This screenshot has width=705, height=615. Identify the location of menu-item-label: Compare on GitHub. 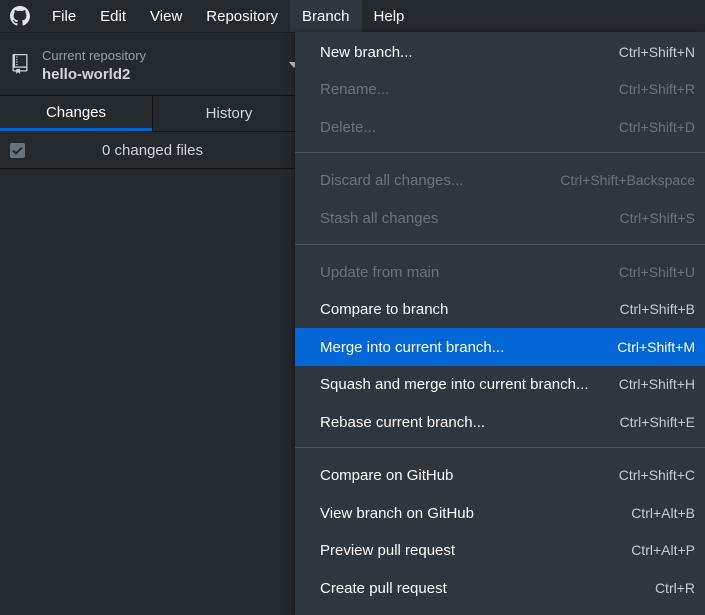
(387, 475).